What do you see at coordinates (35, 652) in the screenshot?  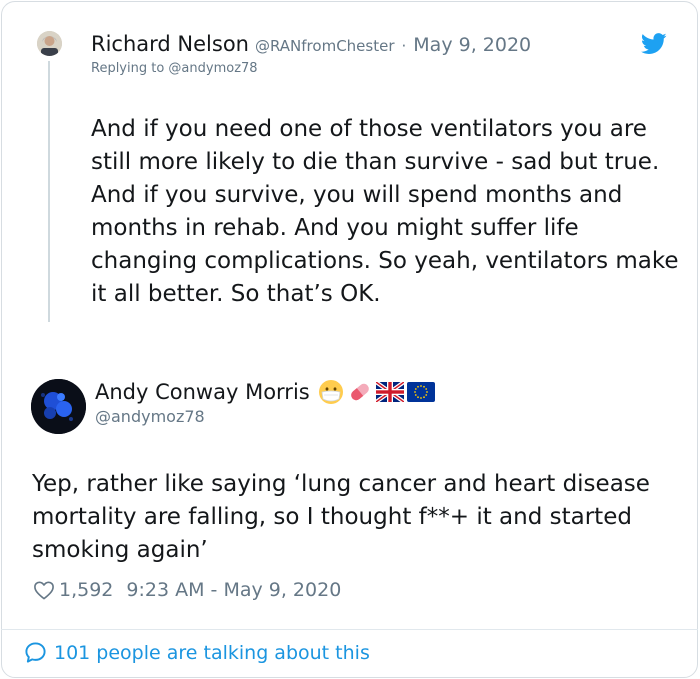 I see `speech-bubble-icon` at bounding box center [35, 652].